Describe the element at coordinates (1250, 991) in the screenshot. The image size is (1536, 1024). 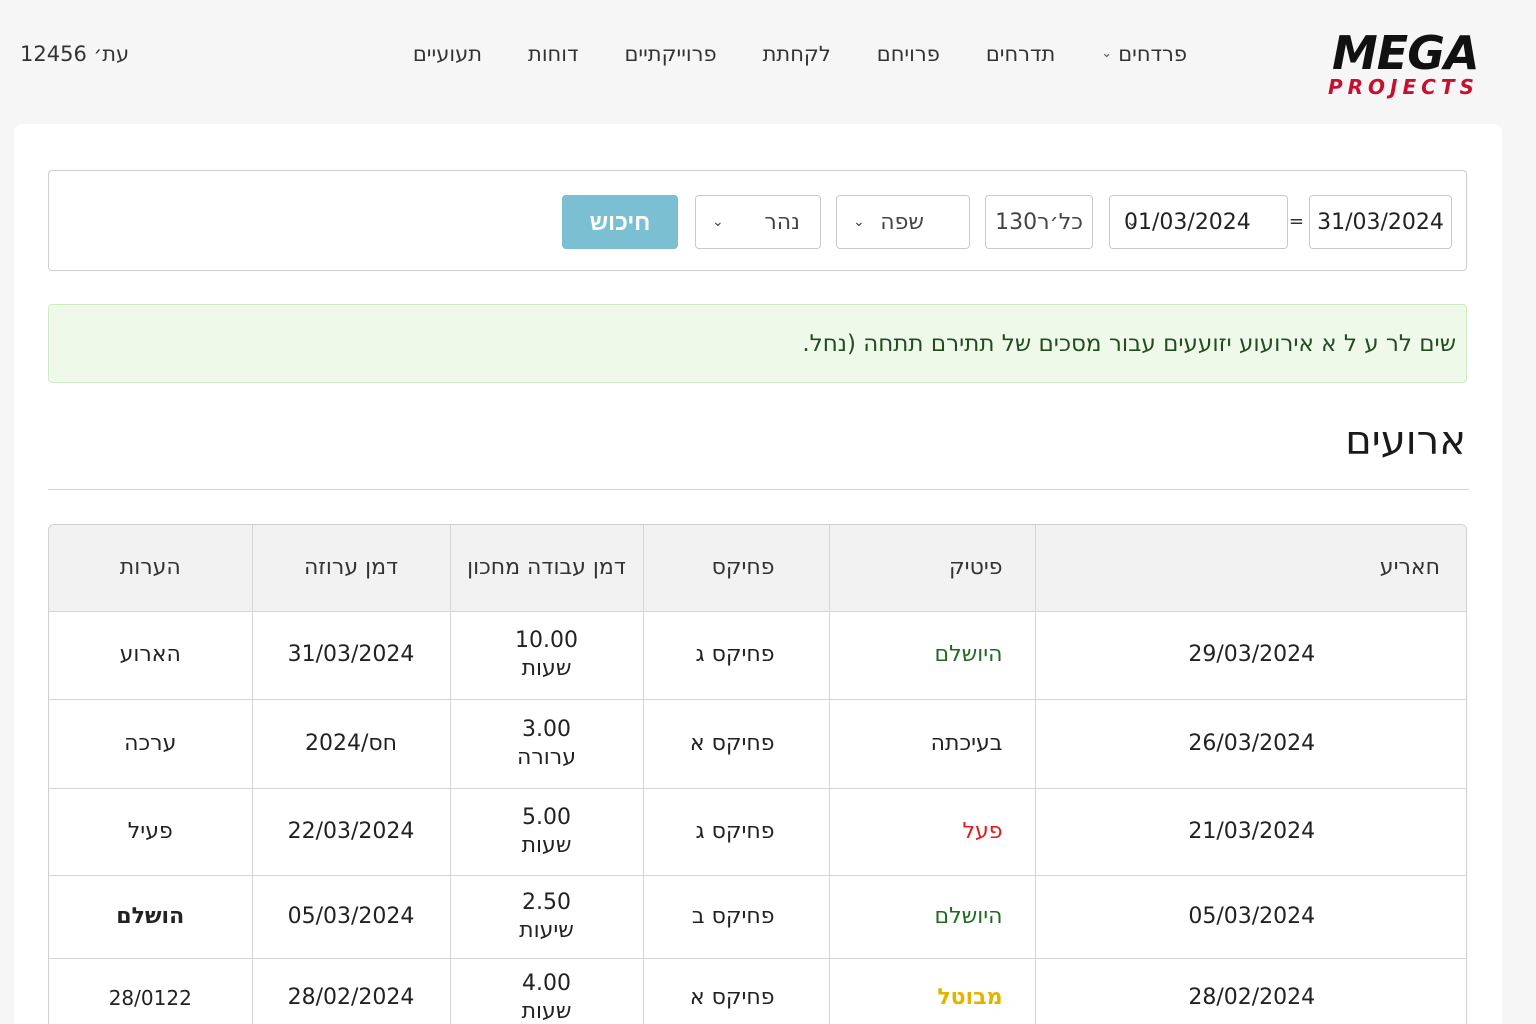
I see `cell-date: 28/02/2024` at that location.